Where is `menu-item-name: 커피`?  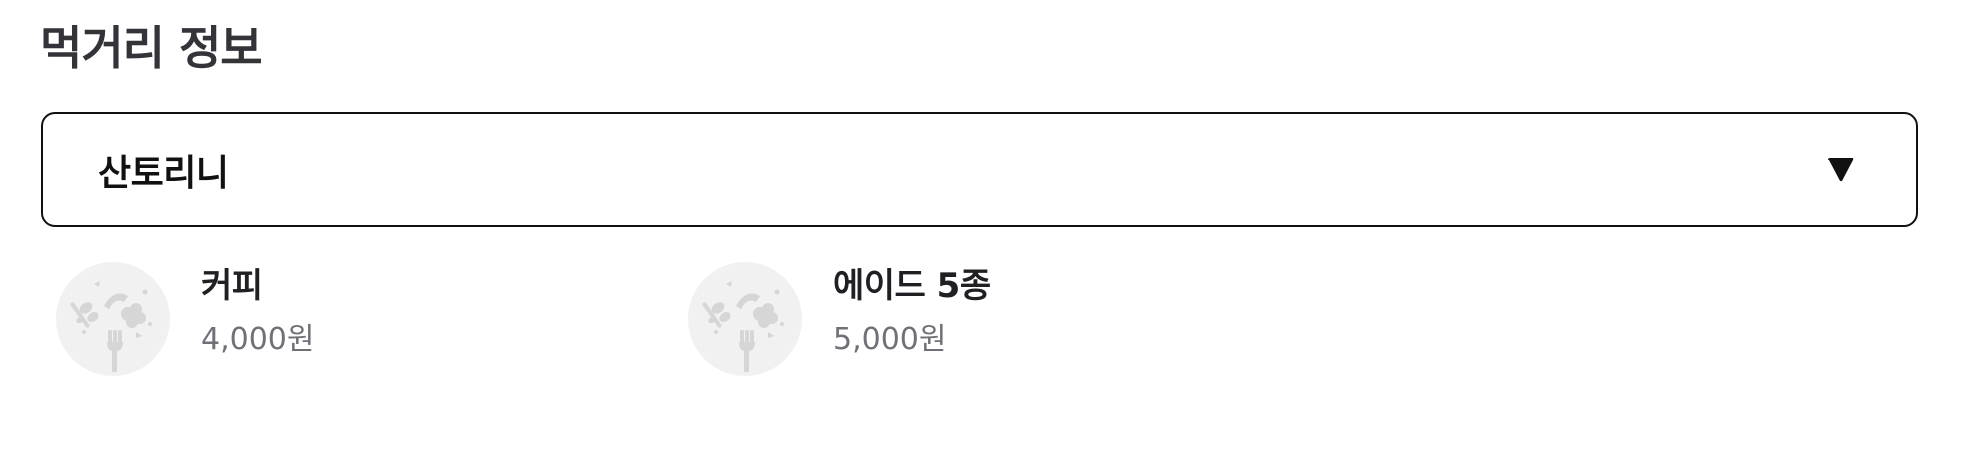
menu-item-name: 커피 is located at coordinates (232, 286).